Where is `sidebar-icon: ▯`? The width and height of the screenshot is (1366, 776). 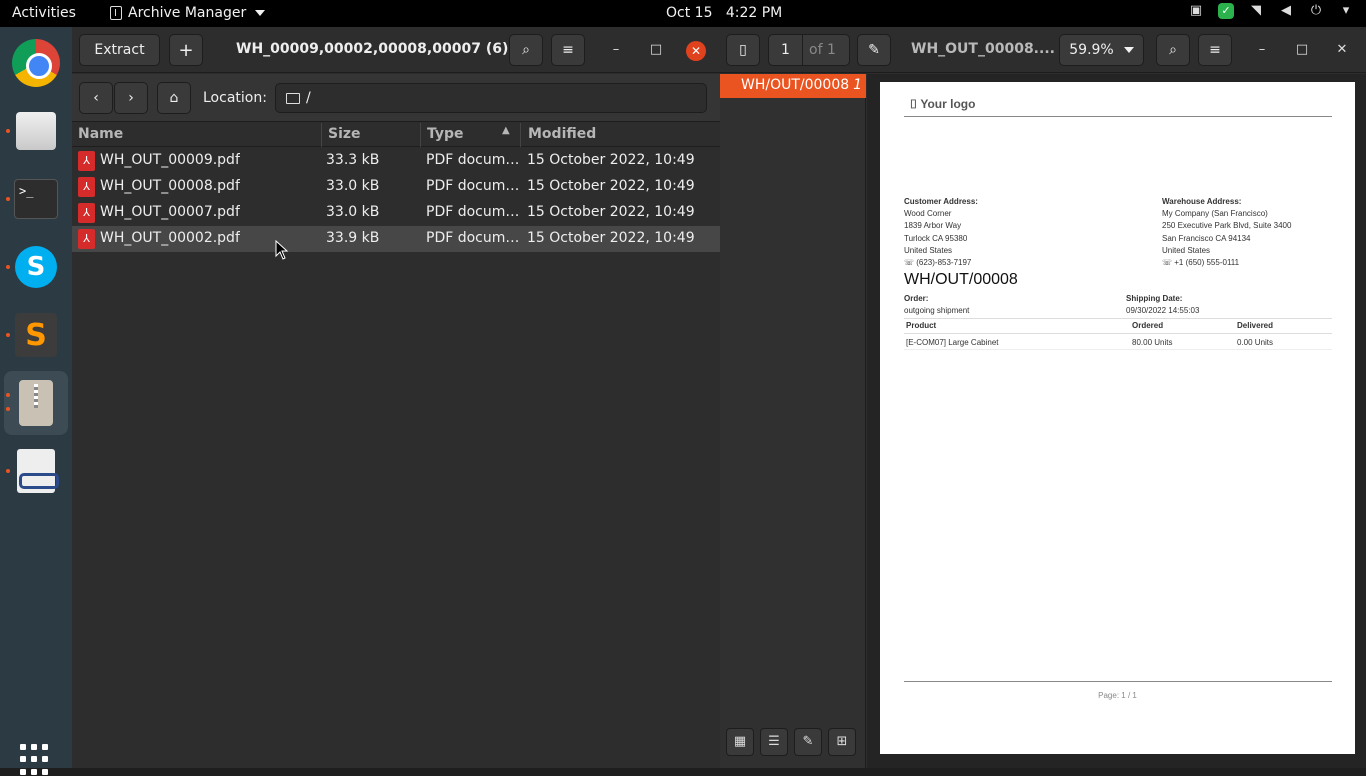
sidebar-icon: ▯ is located at coordinates (743, 50).